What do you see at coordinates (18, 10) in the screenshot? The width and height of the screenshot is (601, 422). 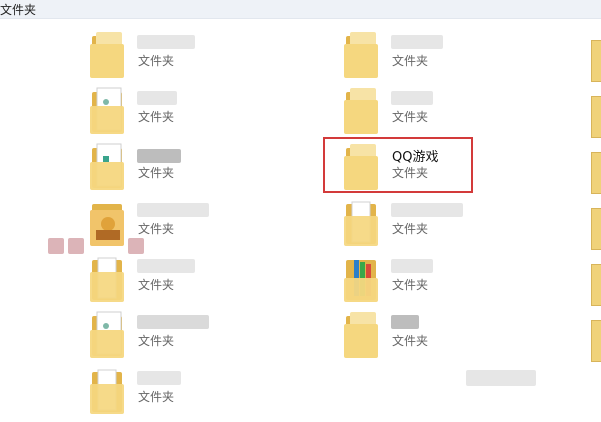 I see `header-label: 文件夹` at bounding box center [18, 10].